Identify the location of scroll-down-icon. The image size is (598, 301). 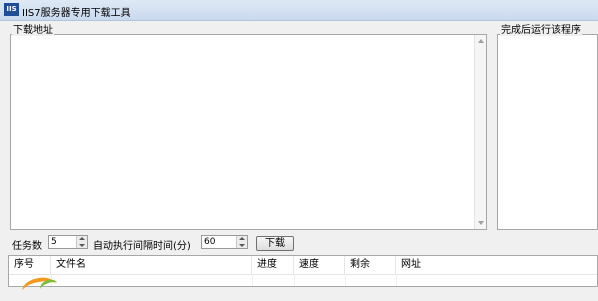
(481, 223).